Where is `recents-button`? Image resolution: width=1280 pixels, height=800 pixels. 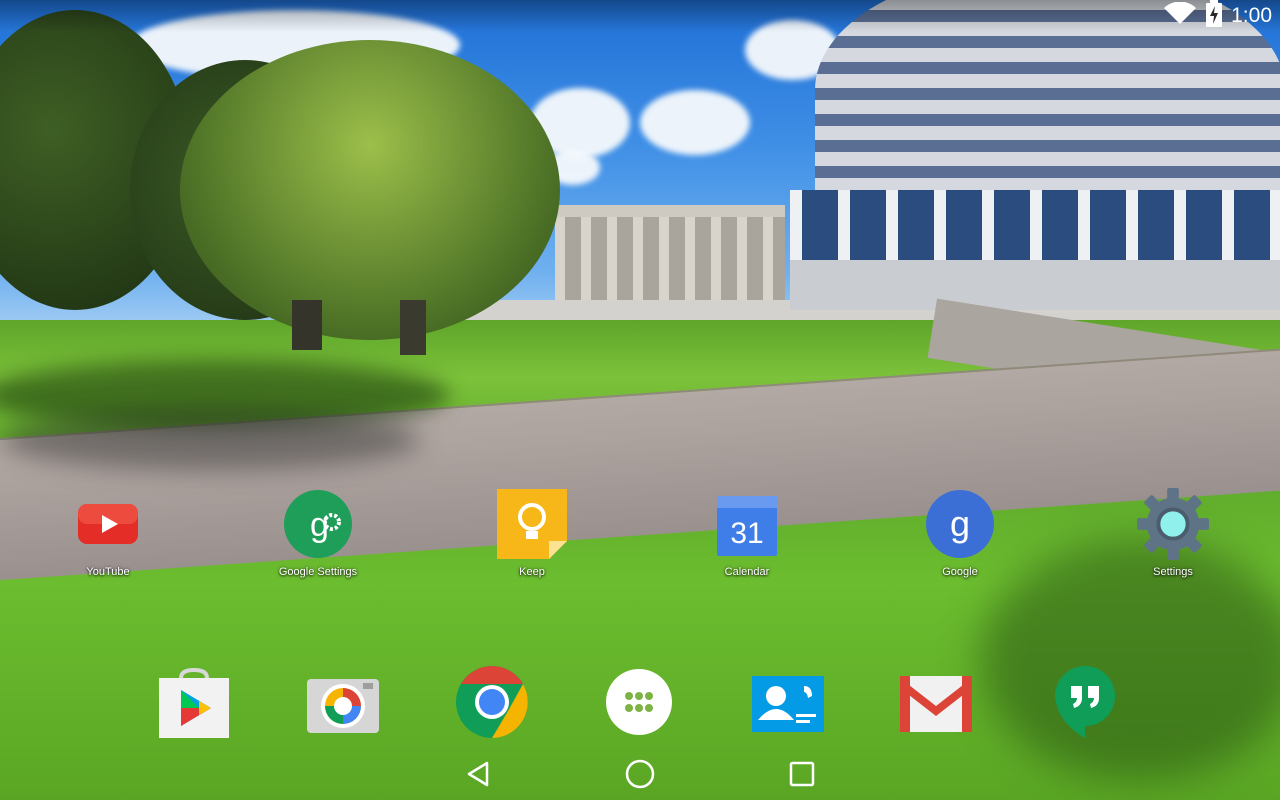 recents-button is located at coordinates (802, 776).